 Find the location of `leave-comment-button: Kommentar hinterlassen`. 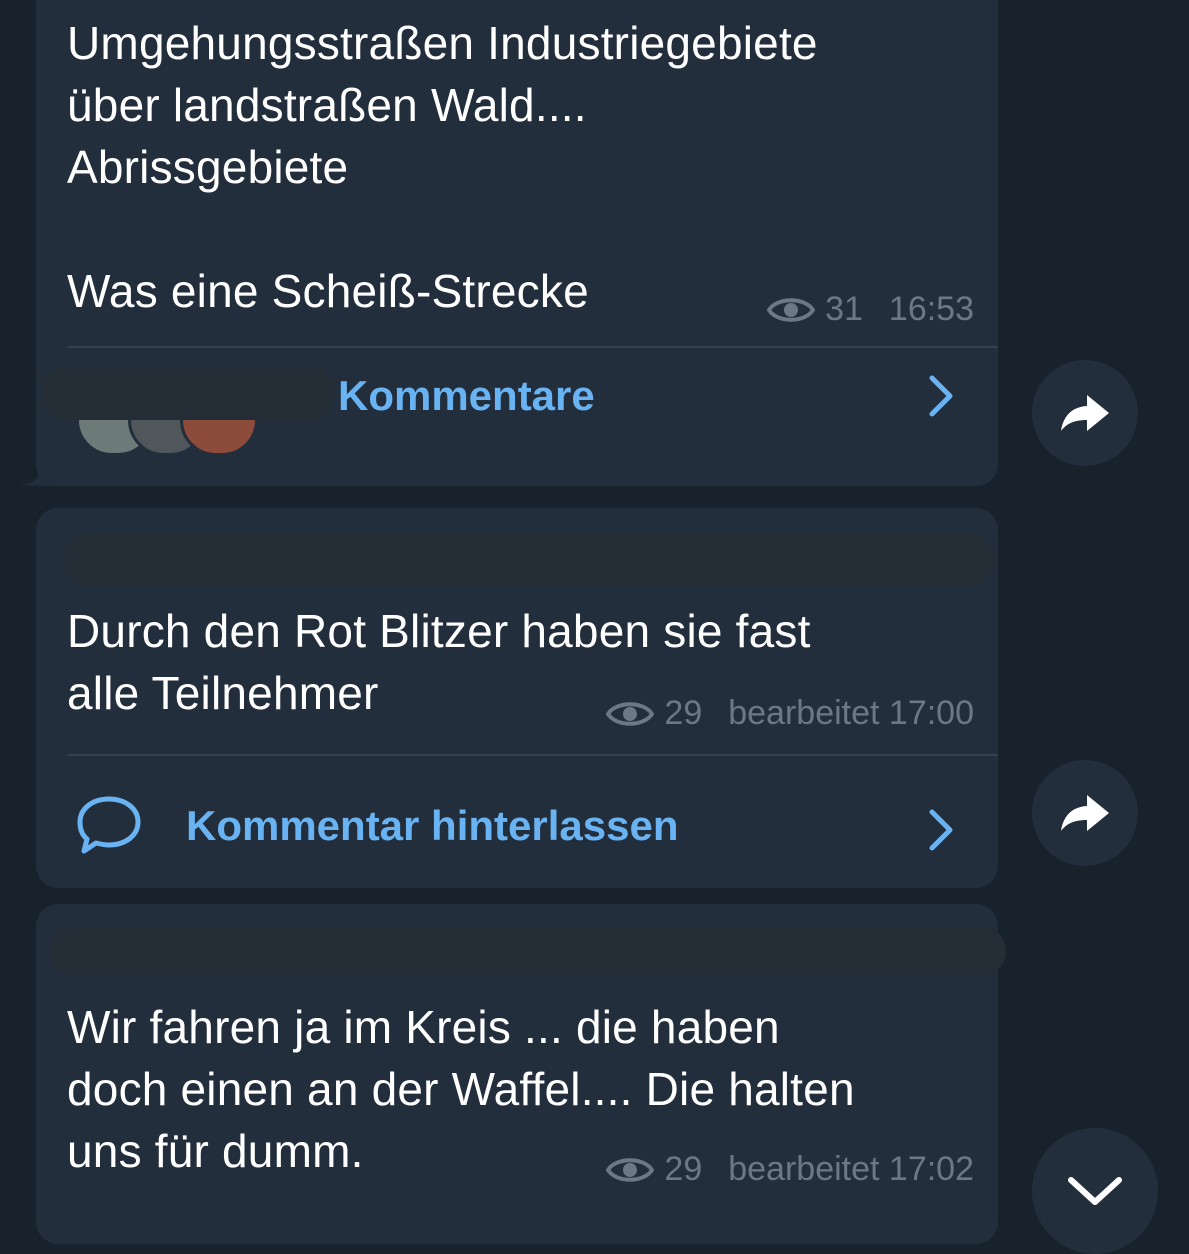

leave-comment-button: Kommentar hinterlassen is located at coordinates (517, 820).